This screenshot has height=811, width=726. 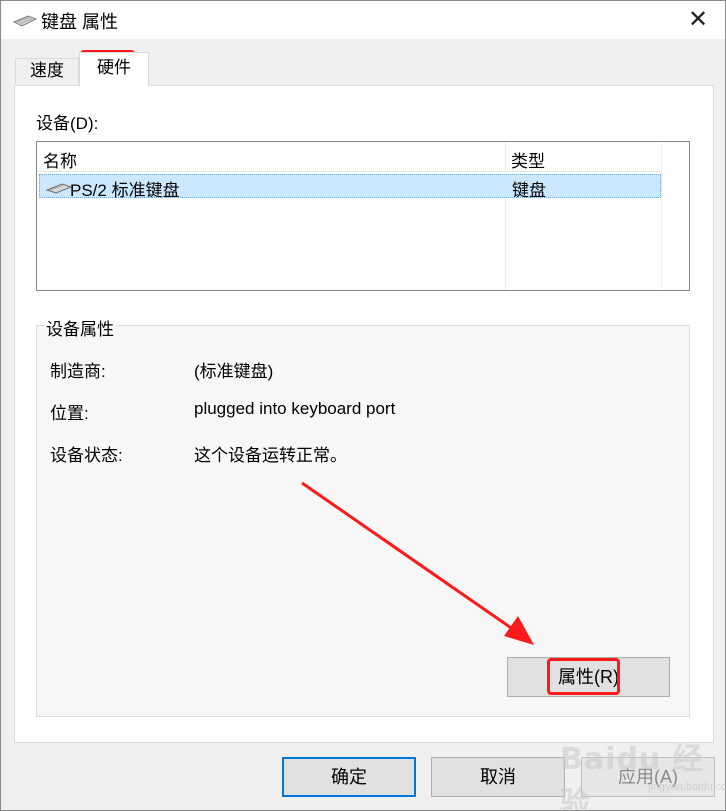 What do you see at coordinates (80, 22) in the screenshot?
I see `window-title: 键盘 属性` at bounding box center [80, 22].